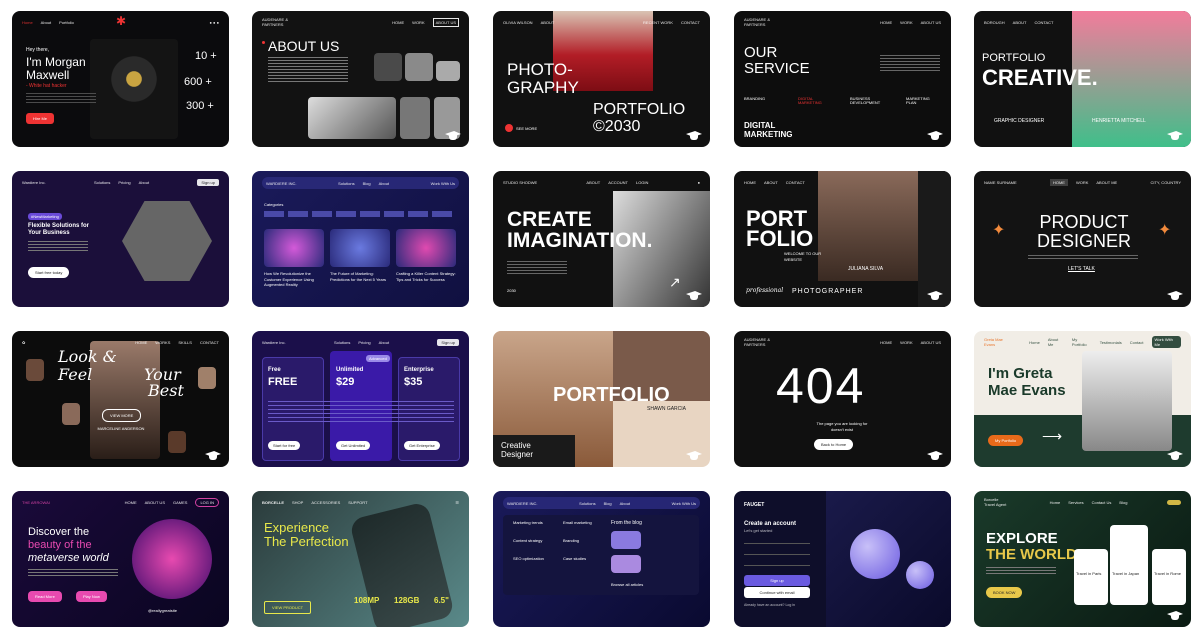 This screenshot has width=1200, height=638. What do you see at coordinates (931, 342) in the screenshot?
I see `nav-about: ABOUT US` at bounding box center [931, 342].